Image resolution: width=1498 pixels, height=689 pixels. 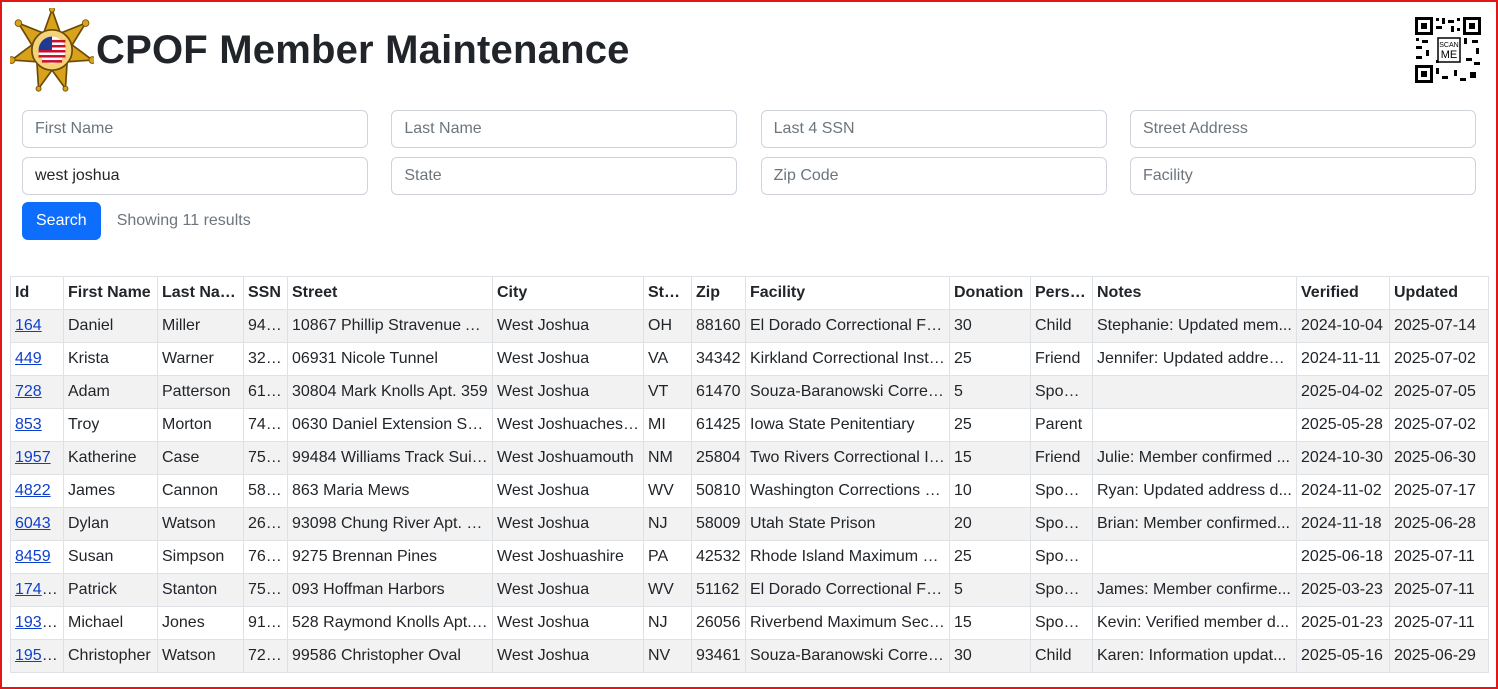 I want to click on cell-id: 19575, so click(x=37, y=656).